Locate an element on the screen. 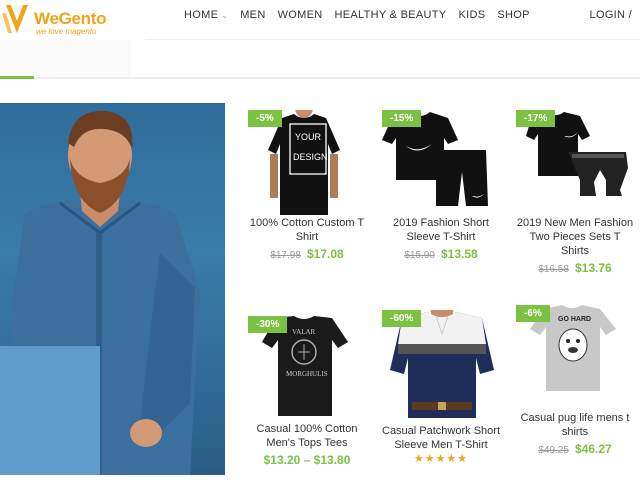 This screenshot has height=480, width=640. print-text: YOUR is located at coordinates (308, 137).